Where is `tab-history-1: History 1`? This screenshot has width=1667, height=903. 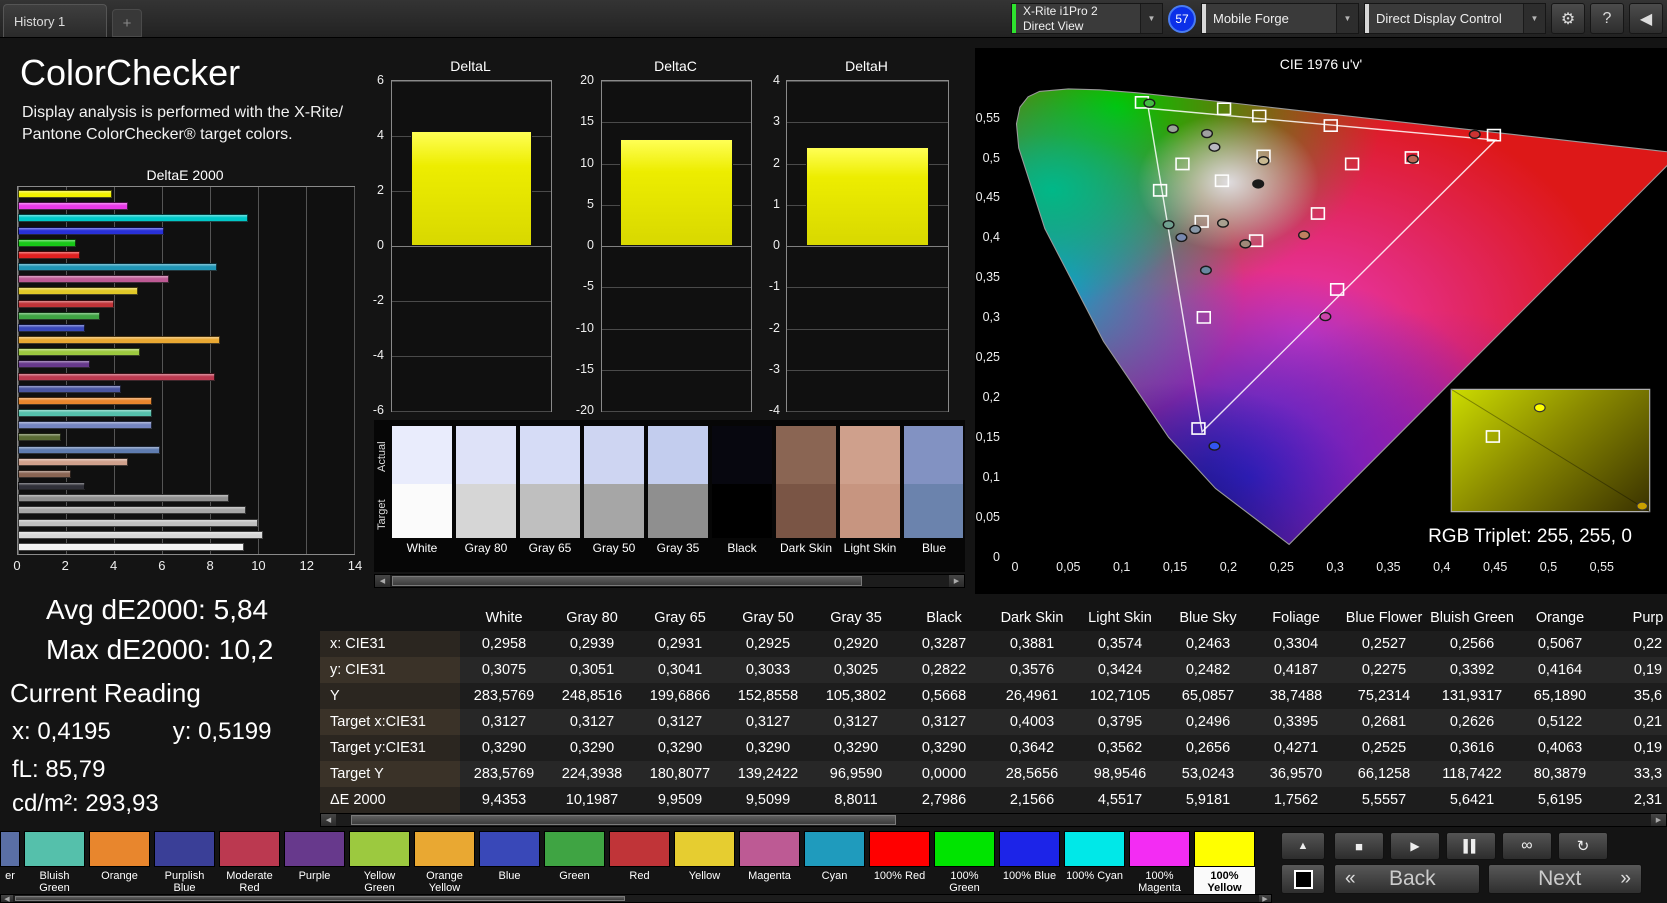
tab-history-1: History 1 is located at coordinates (55, 20).